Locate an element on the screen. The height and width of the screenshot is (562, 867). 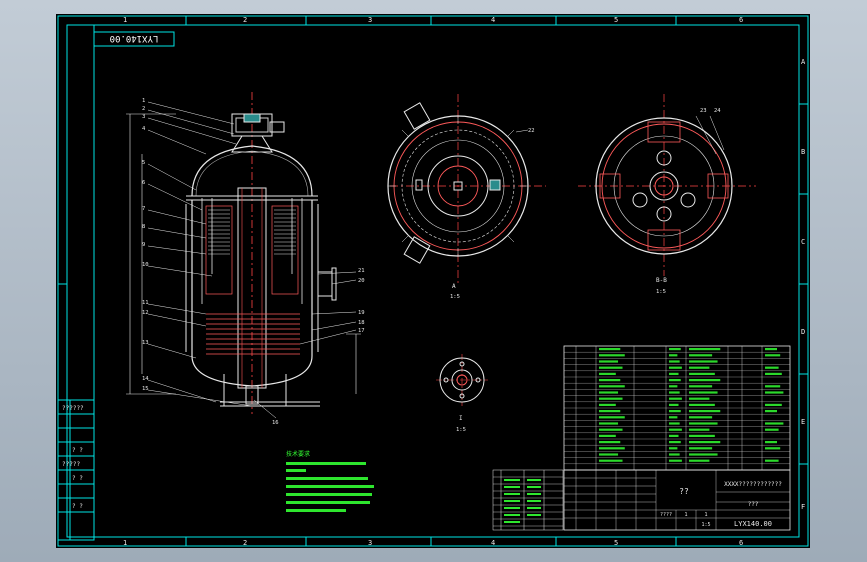
leader-22: 22 is located at coordinates (531, 131).